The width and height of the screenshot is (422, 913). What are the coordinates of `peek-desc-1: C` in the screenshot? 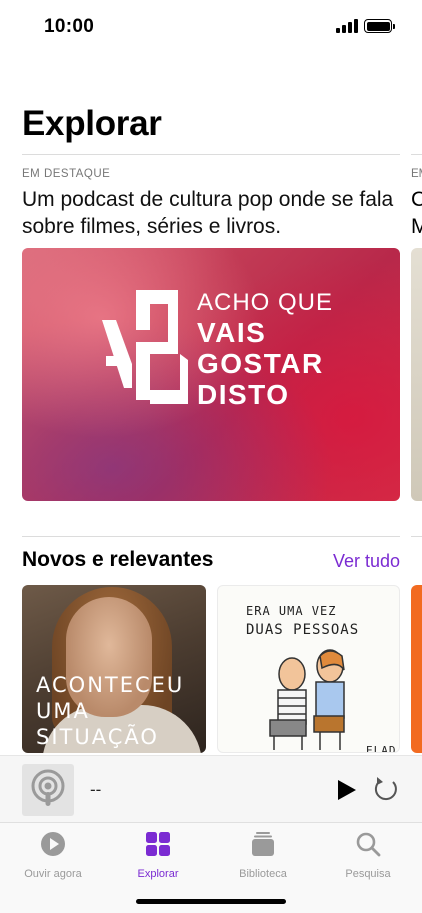 It's located at (416, 199).